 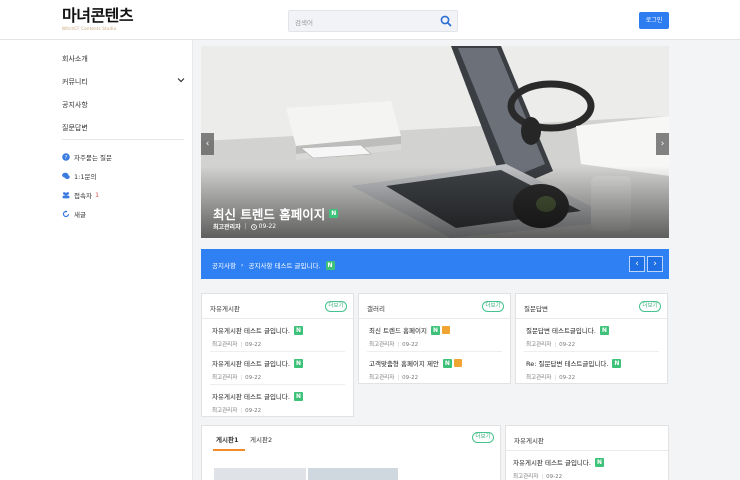 I want to click on visitor-count: 1, so click(x=97, y=195).